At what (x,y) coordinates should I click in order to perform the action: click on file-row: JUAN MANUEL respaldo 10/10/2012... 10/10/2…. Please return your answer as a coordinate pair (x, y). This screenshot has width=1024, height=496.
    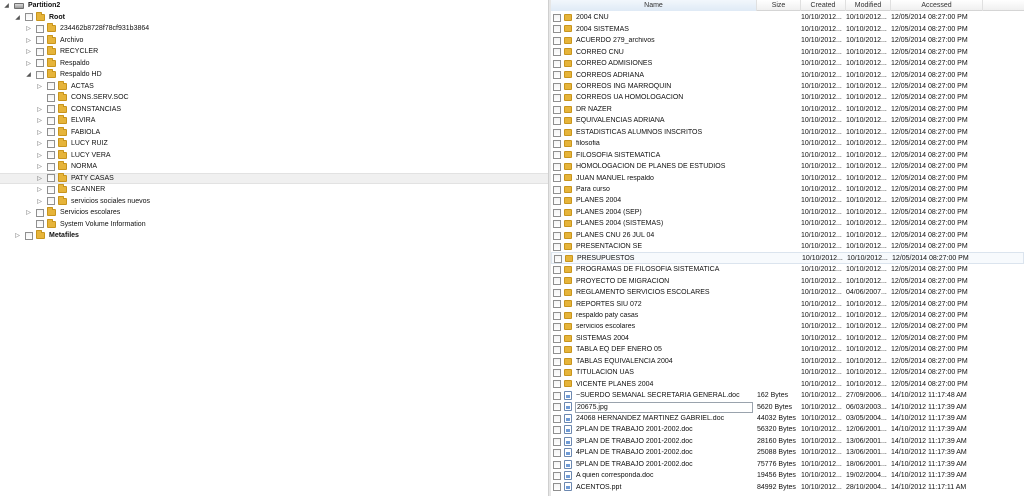
    Looking at the image, I should click on (787, 178).